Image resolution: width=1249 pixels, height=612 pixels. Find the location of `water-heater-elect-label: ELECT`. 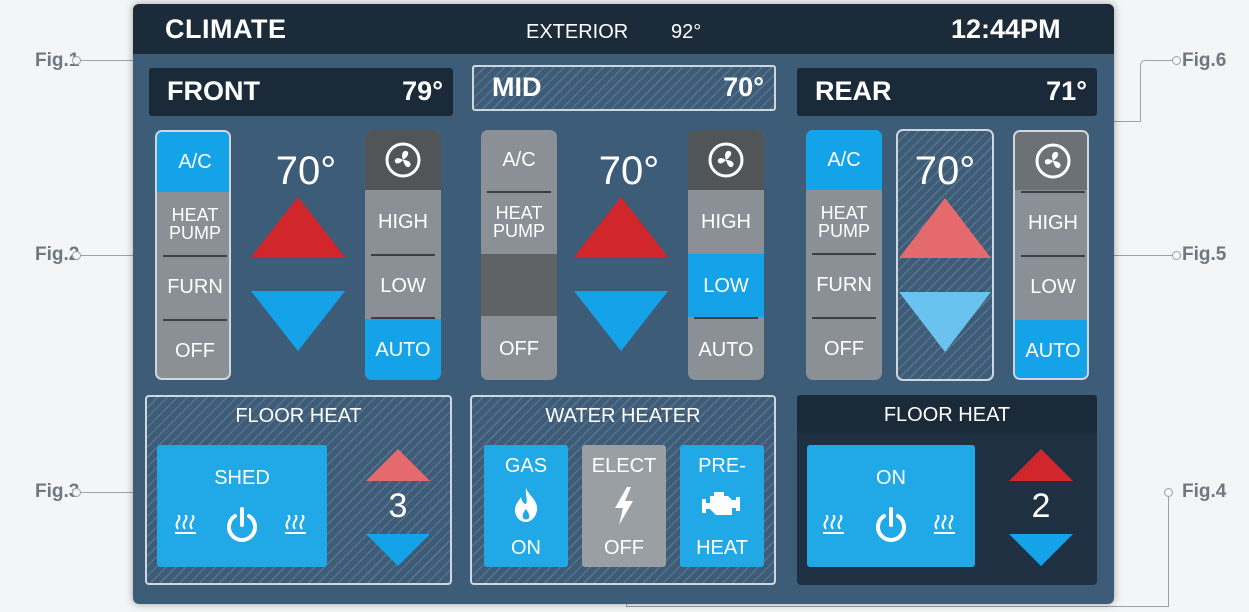

water-heater-elect-label: ELECT is located at coordinates (624, 466).